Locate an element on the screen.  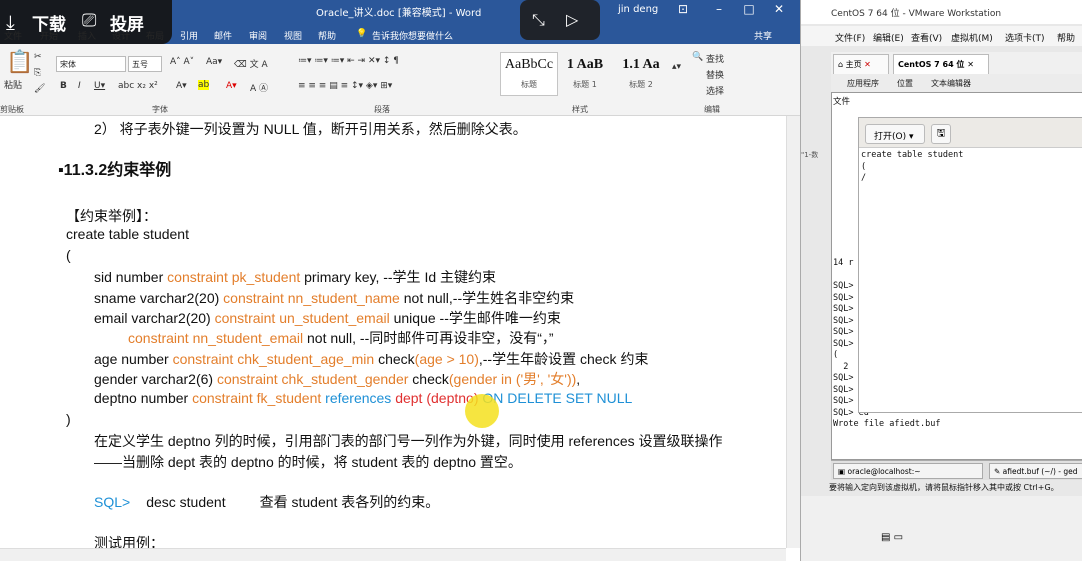
references-text: references is located at coordinates (356, 398).